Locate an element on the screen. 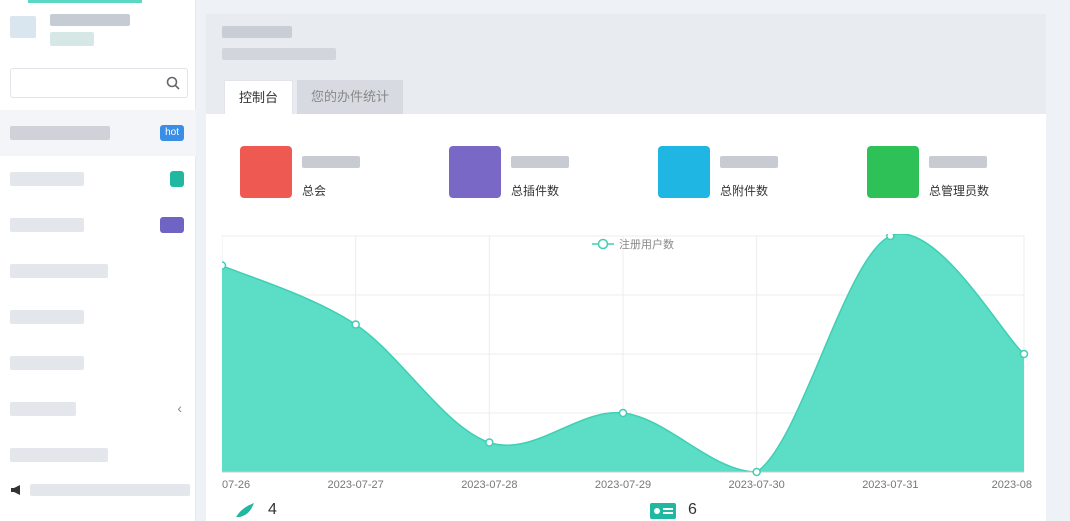  brand-logo is located at coordinates (85, 33).